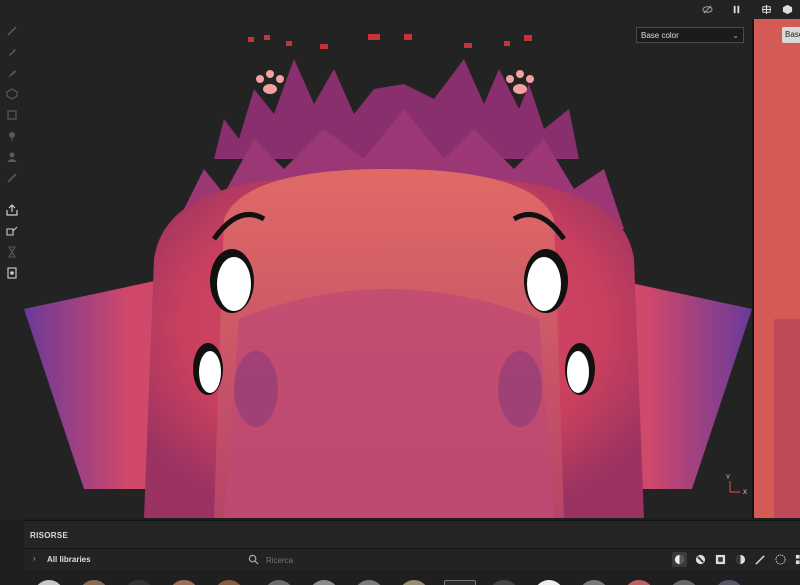 The image size is (800, 585). Describe the element at coordinates (660, 35) in the screenshot. I see `channel-select-label: Base color` at that location.